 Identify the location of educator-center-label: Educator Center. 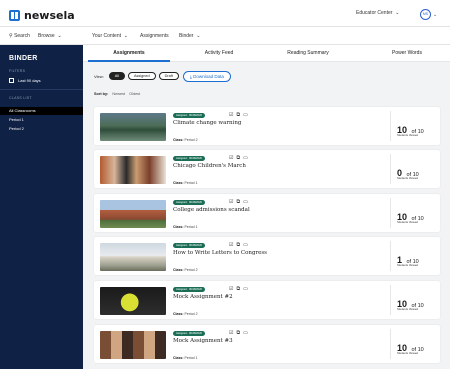
(374, 13).